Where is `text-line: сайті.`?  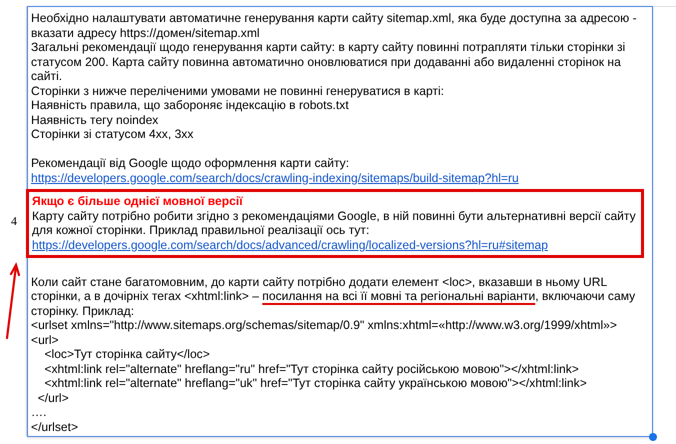
text-line: сайті. is located at coordinates (47, 76).